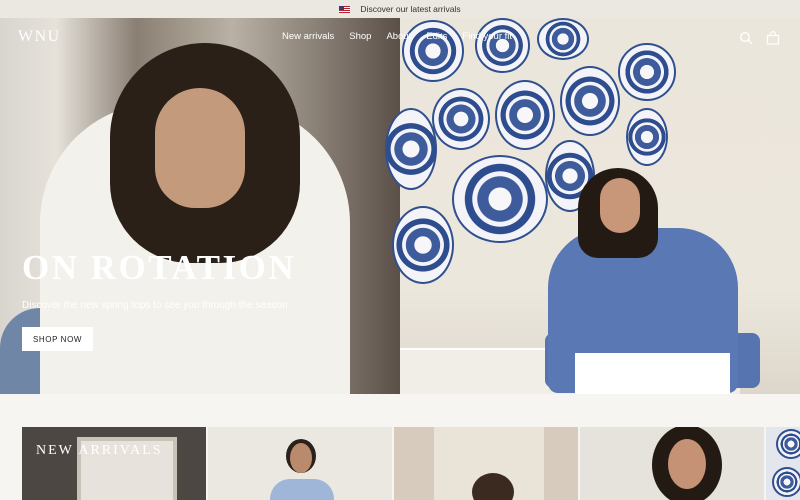 This screenshot has width=800, height=500. Describe the element at coordinates (308, 36) in the screenshot. I see `nav-new-arrivals: New arrivals` at that location.